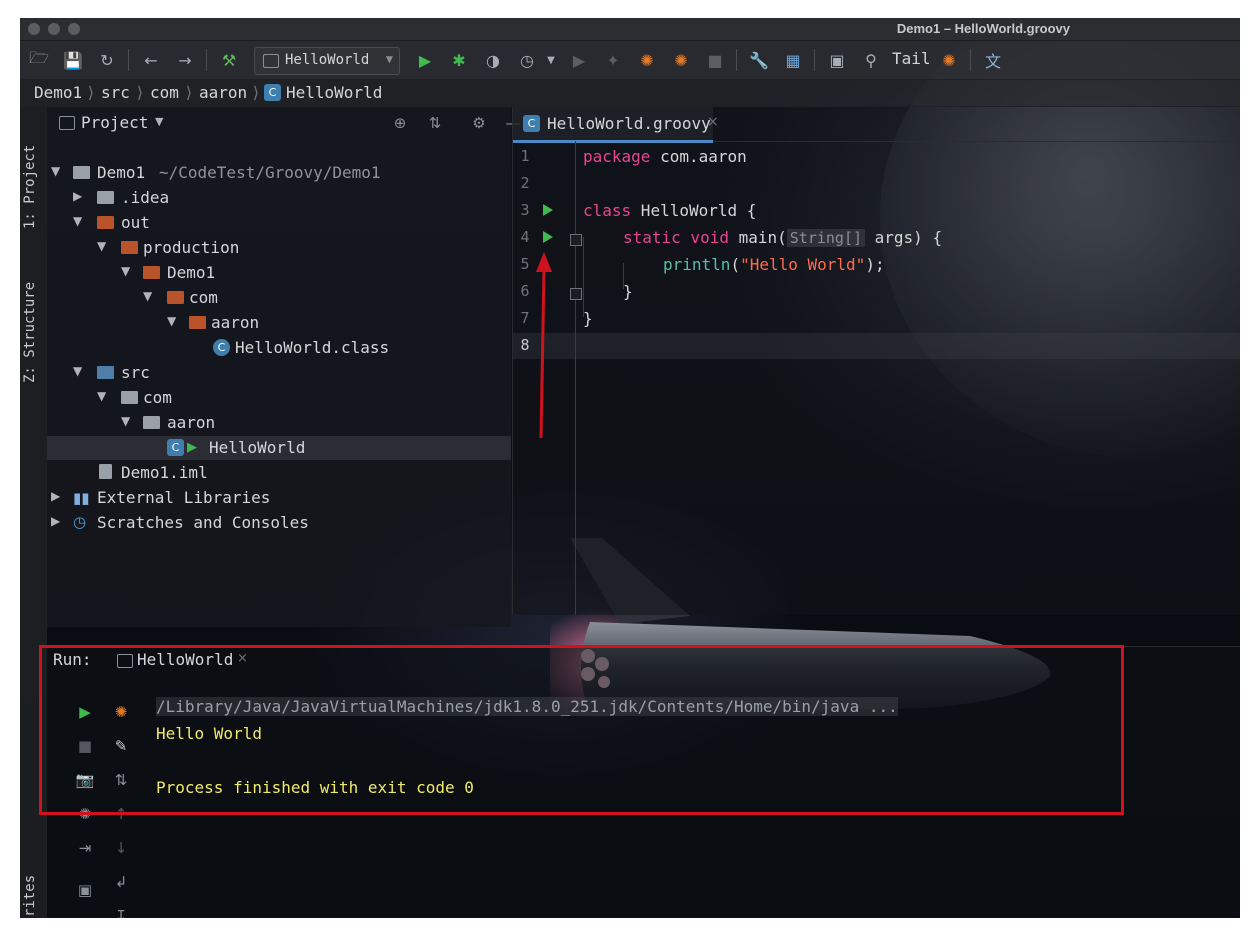 This screenshot has height=938, width=1260. What do you see at coordinates (493, 60) in the screenshot?
I see `coverage-icon: ◑` at bounding box center [493, 60].